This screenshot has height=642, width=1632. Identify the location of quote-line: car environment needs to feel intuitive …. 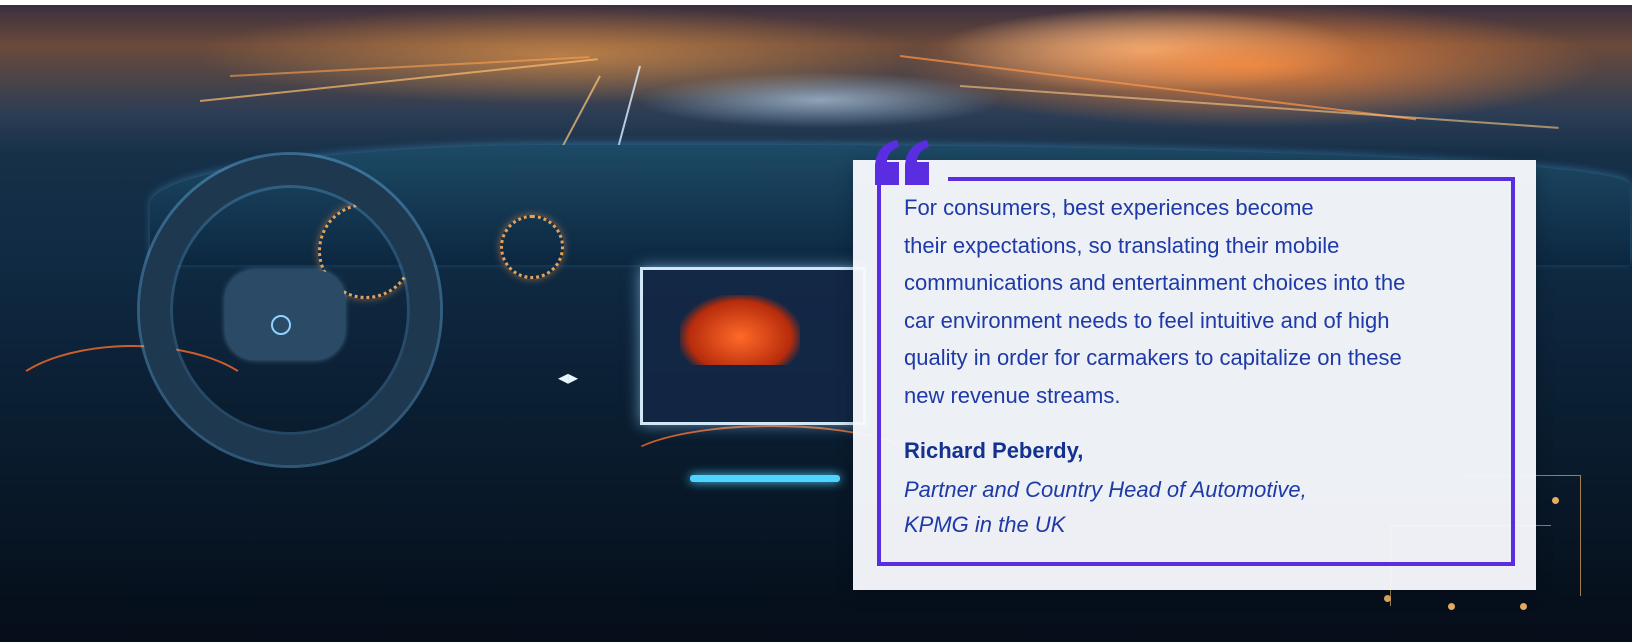
(1147, 320).